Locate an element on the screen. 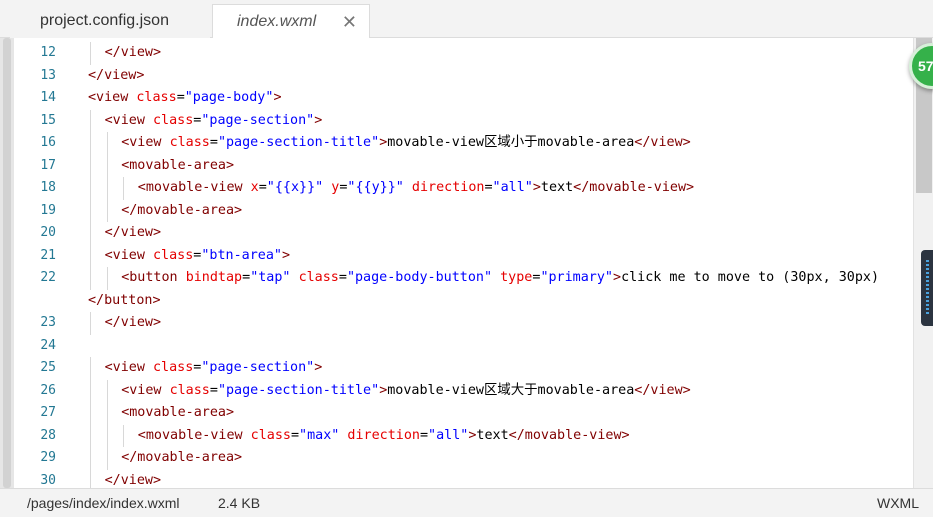 This screenshot has width=933, height=517. code-line: <view class="btn-area"> is located at coordinates (197, 256).